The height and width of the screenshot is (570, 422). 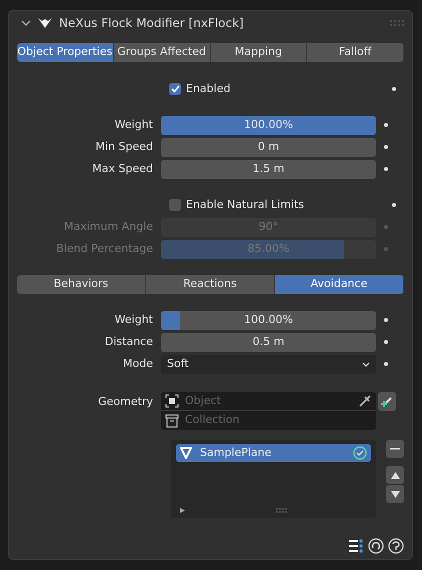 What do you see at coordinates (172, 421) in the screenshot?
I see `collection-icon` at bounding box center [172, 421].